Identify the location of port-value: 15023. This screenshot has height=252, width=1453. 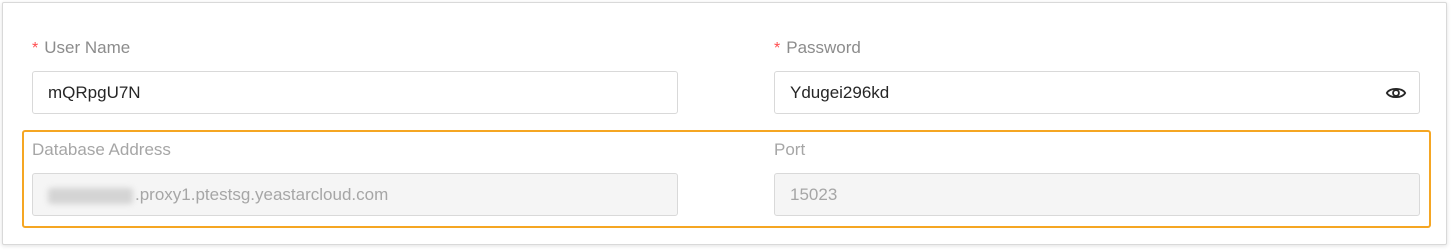
(814, 194).